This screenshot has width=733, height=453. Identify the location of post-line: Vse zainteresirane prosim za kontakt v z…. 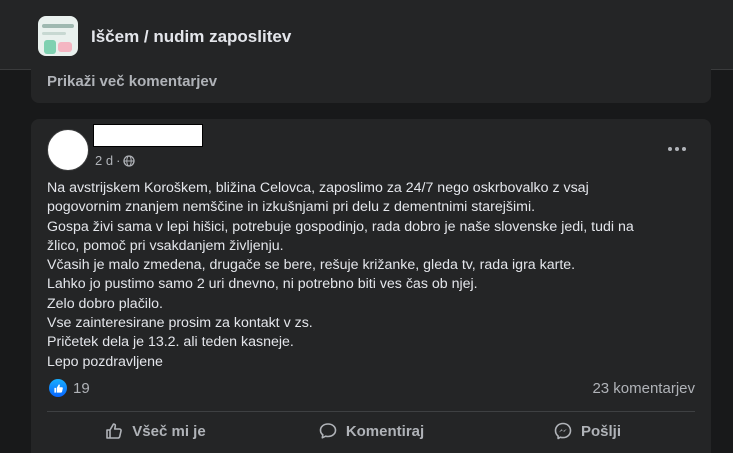
(180, 323).